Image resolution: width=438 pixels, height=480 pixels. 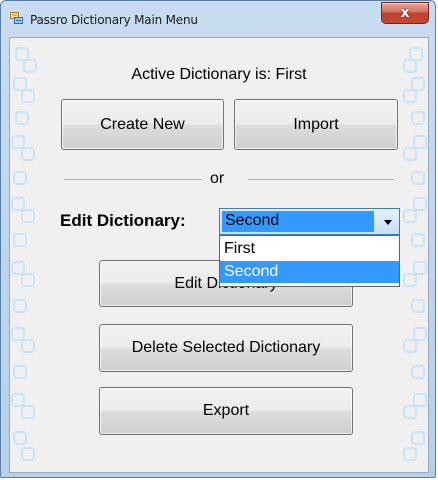 What do you see at coordinates (316, 124) in the screenshot?
I see `import-button: Import` at bounding box center [316, 124].